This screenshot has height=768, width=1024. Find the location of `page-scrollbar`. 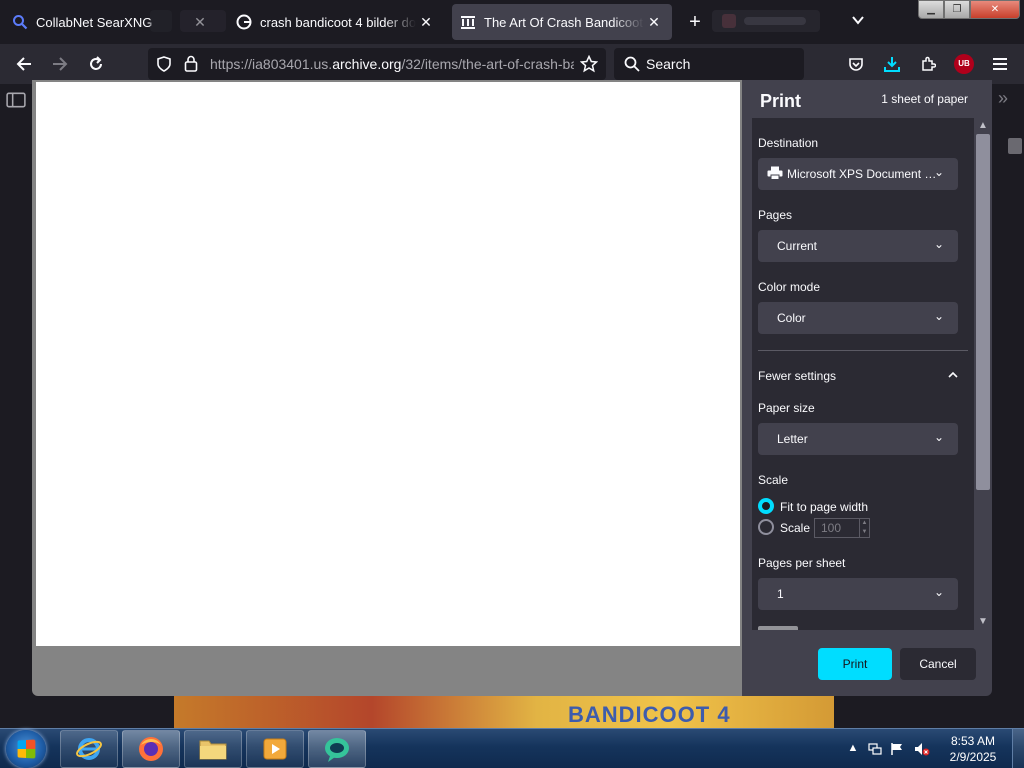

page-scrollbar is located at coordinates (1015, 423).